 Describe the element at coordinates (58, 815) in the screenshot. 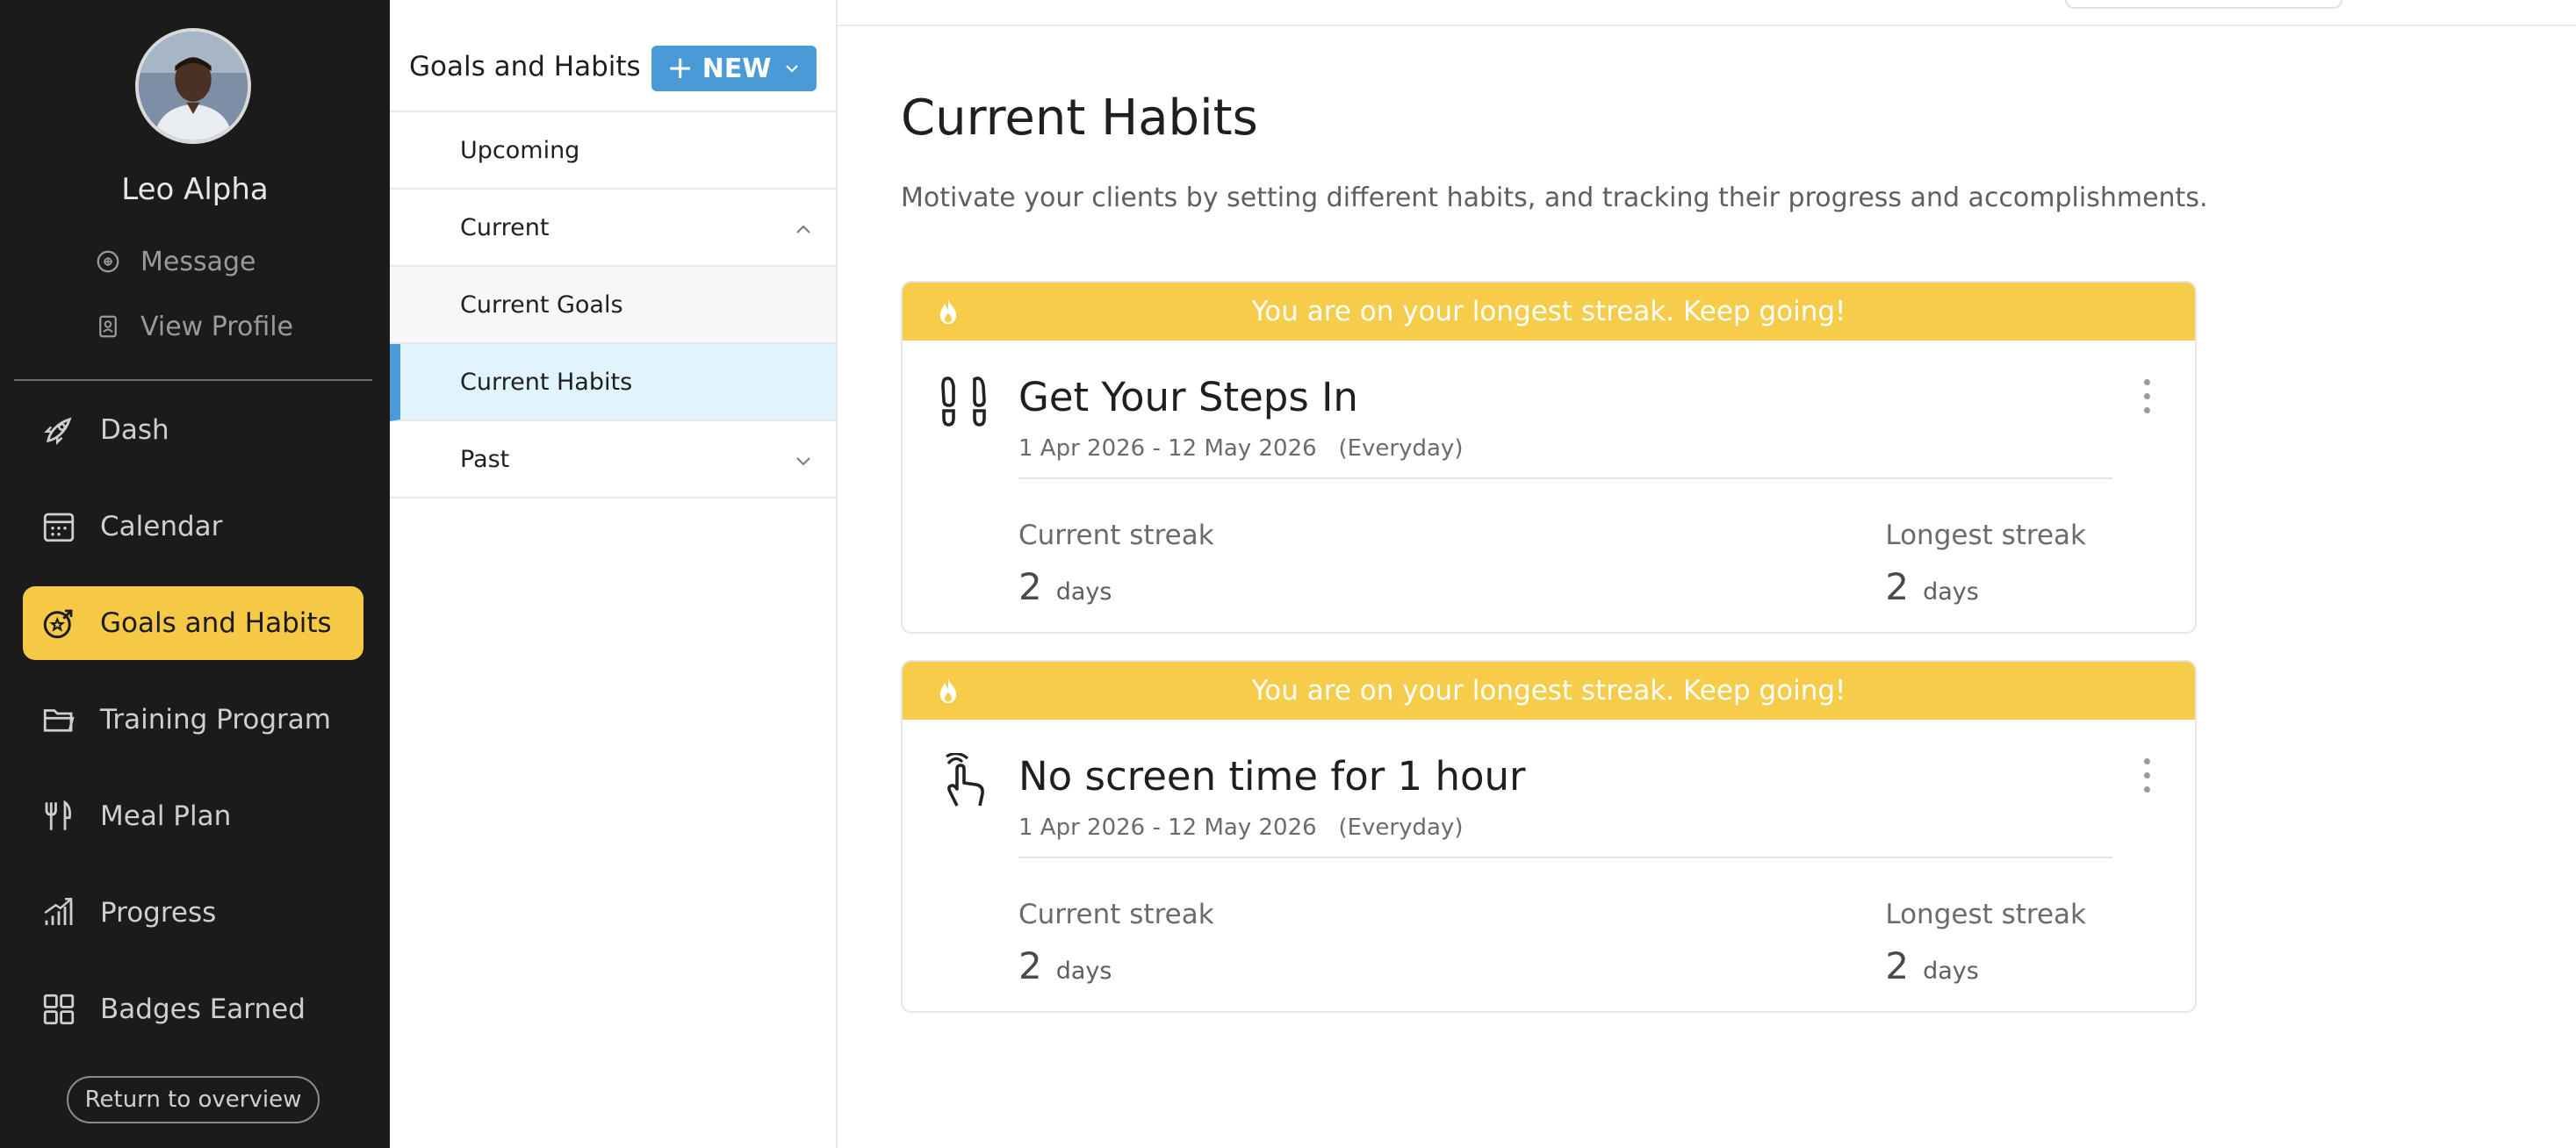

I see `fork-knife-icon` at that location.